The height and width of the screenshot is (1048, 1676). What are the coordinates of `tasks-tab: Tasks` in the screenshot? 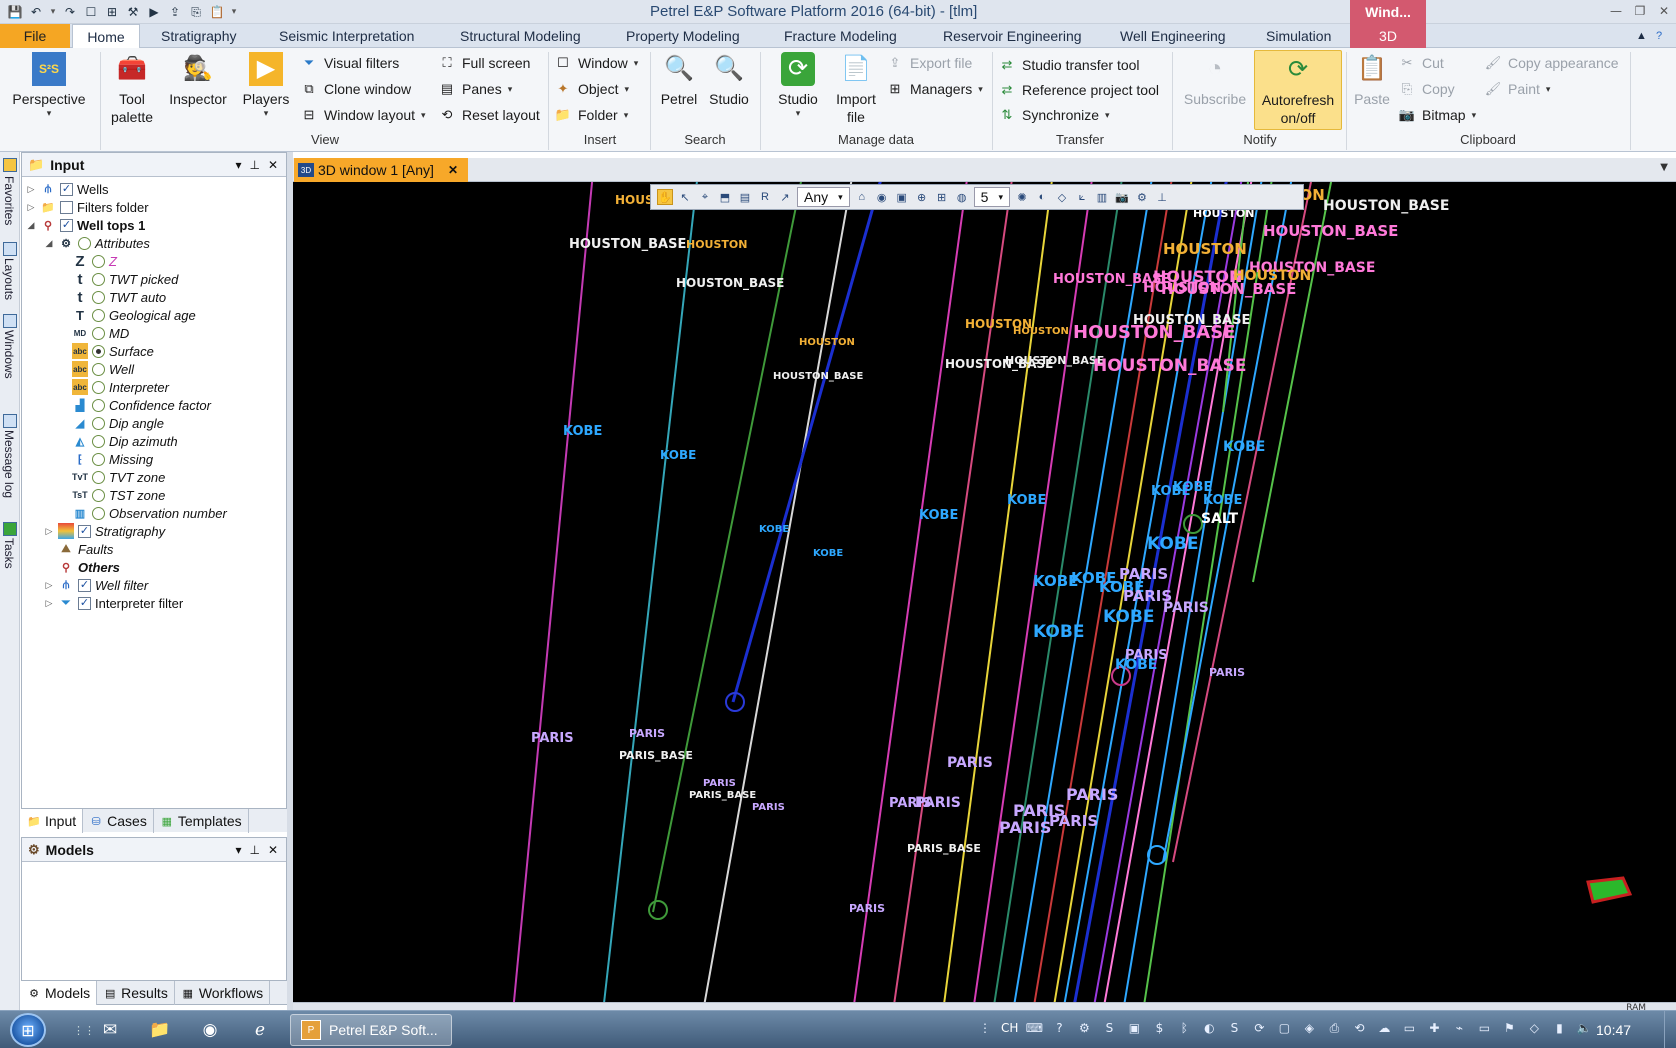 It's located at (9, 553).